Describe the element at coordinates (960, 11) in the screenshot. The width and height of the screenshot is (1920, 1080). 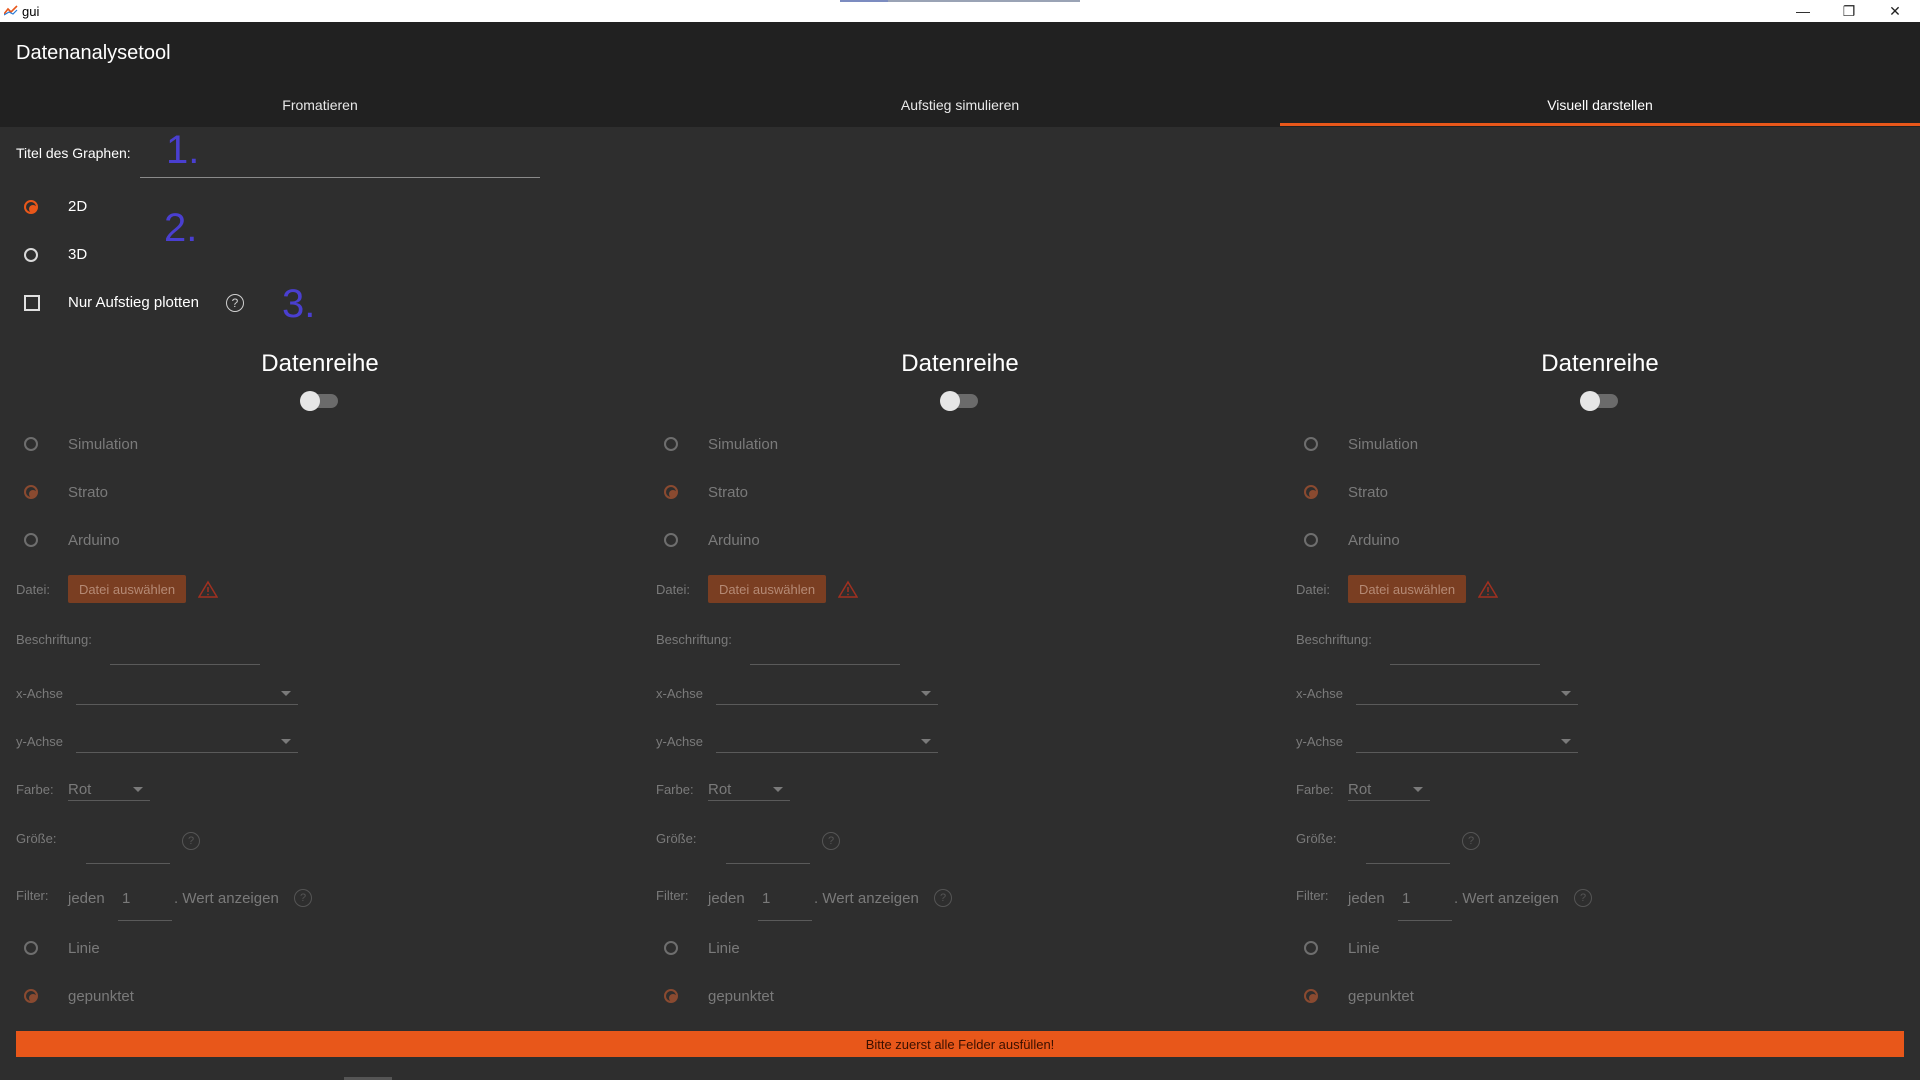
I see `window-titlebar: gui — ❐ ✕` at that location.